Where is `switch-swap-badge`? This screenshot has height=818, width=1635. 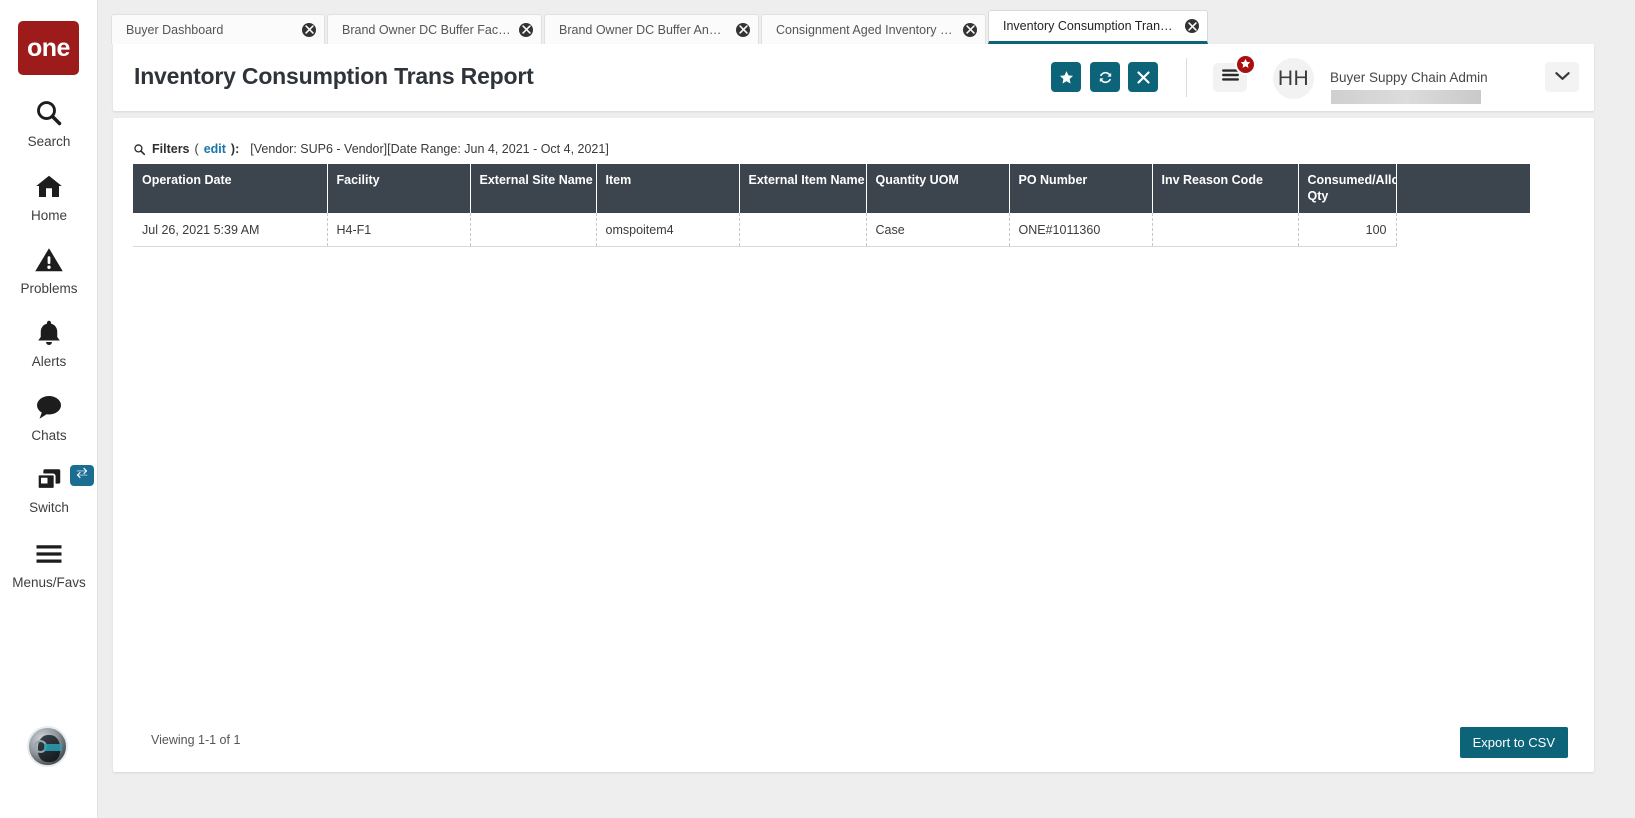 switch-swap-badge is located at coordinates (82, 475).